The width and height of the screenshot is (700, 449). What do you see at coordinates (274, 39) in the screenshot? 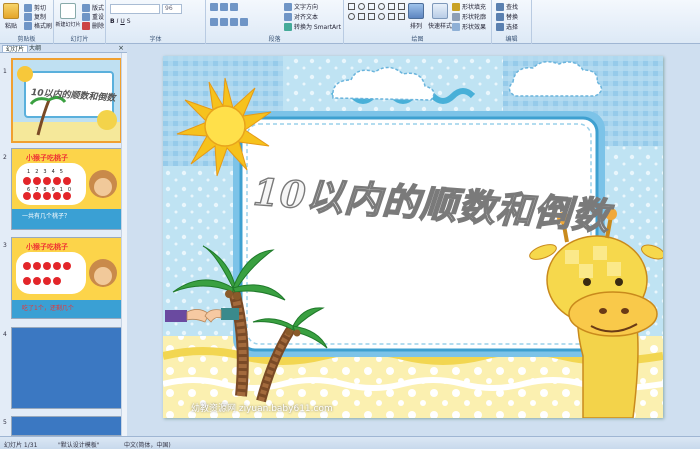
I see `paragraph-group-label: 段落` at bounding box center [274, 39].